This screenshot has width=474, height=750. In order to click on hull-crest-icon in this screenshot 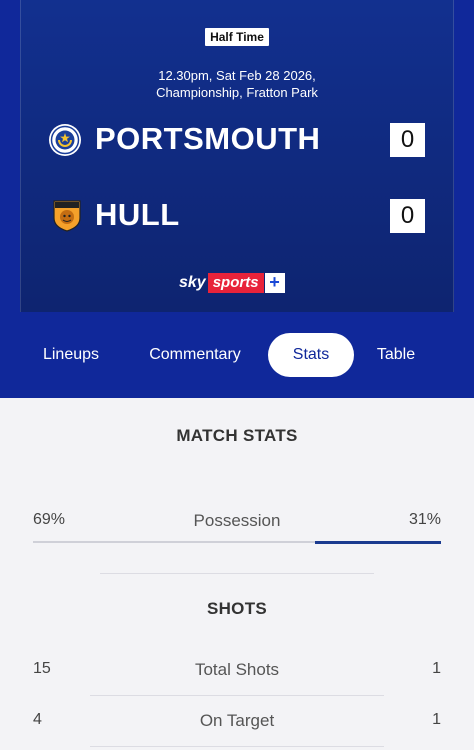, I will do `click(67, 216)`.